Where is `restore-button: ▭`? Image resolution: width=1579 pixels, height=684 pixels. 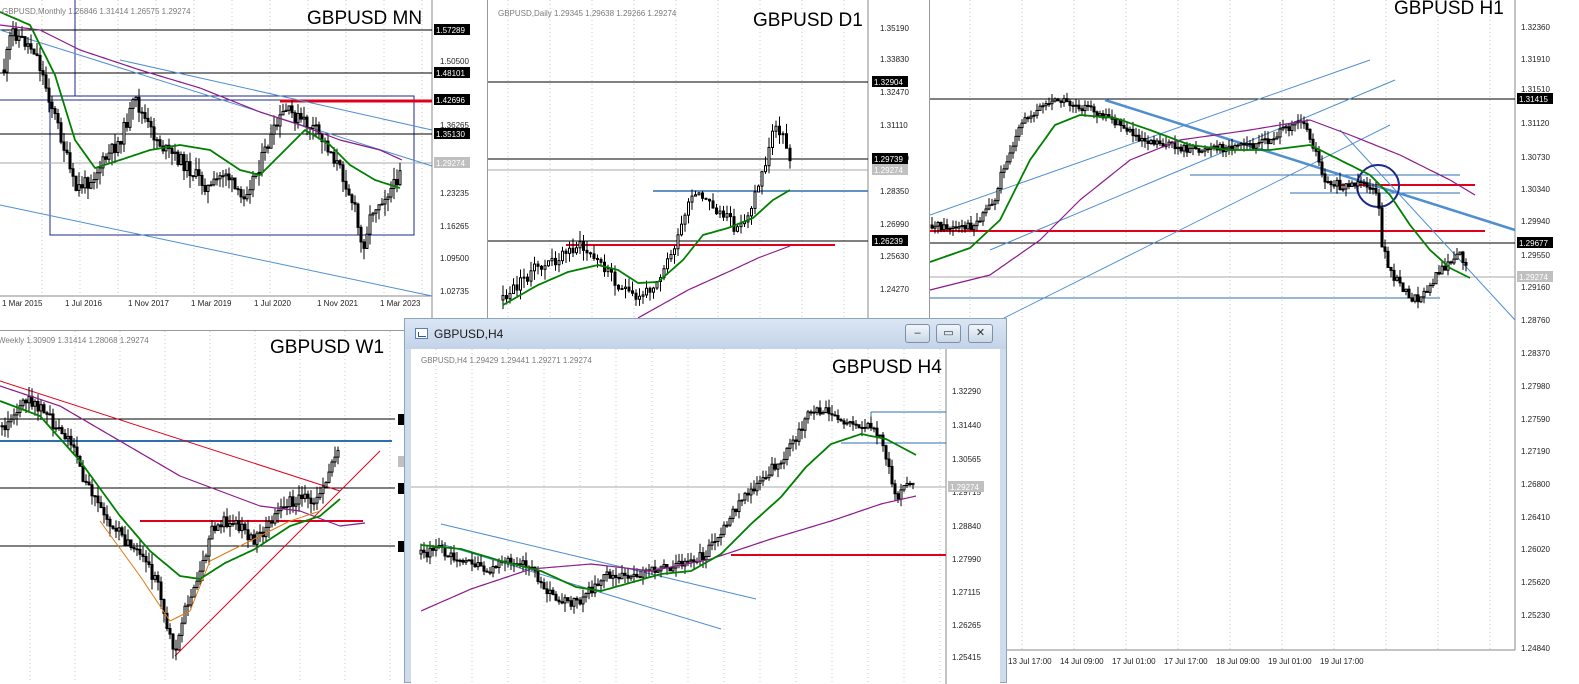 restore-button: ▭ is located at coordinates (948, 333).